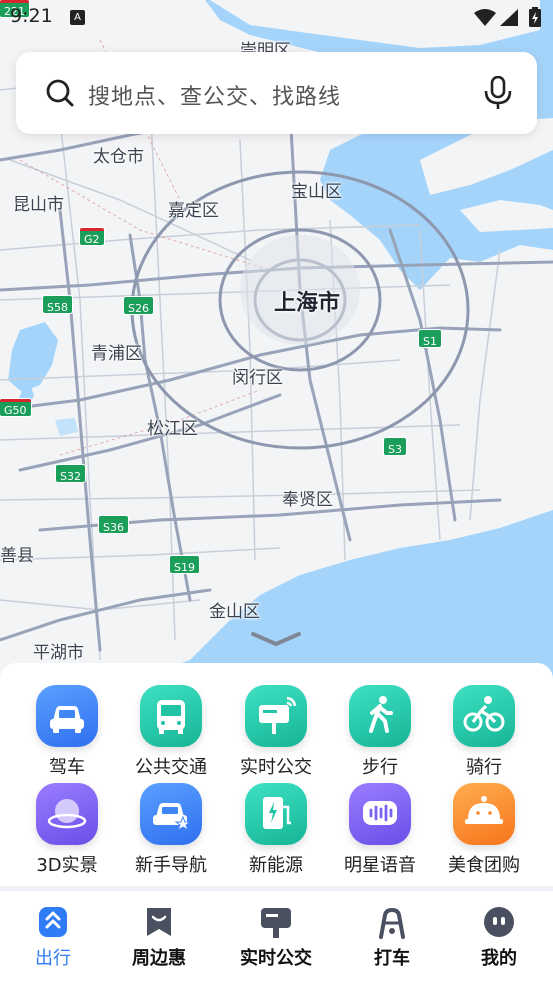 The image size is (553, 984). I want to click on tool-3d-view: 3D实景, so click(67, 830).